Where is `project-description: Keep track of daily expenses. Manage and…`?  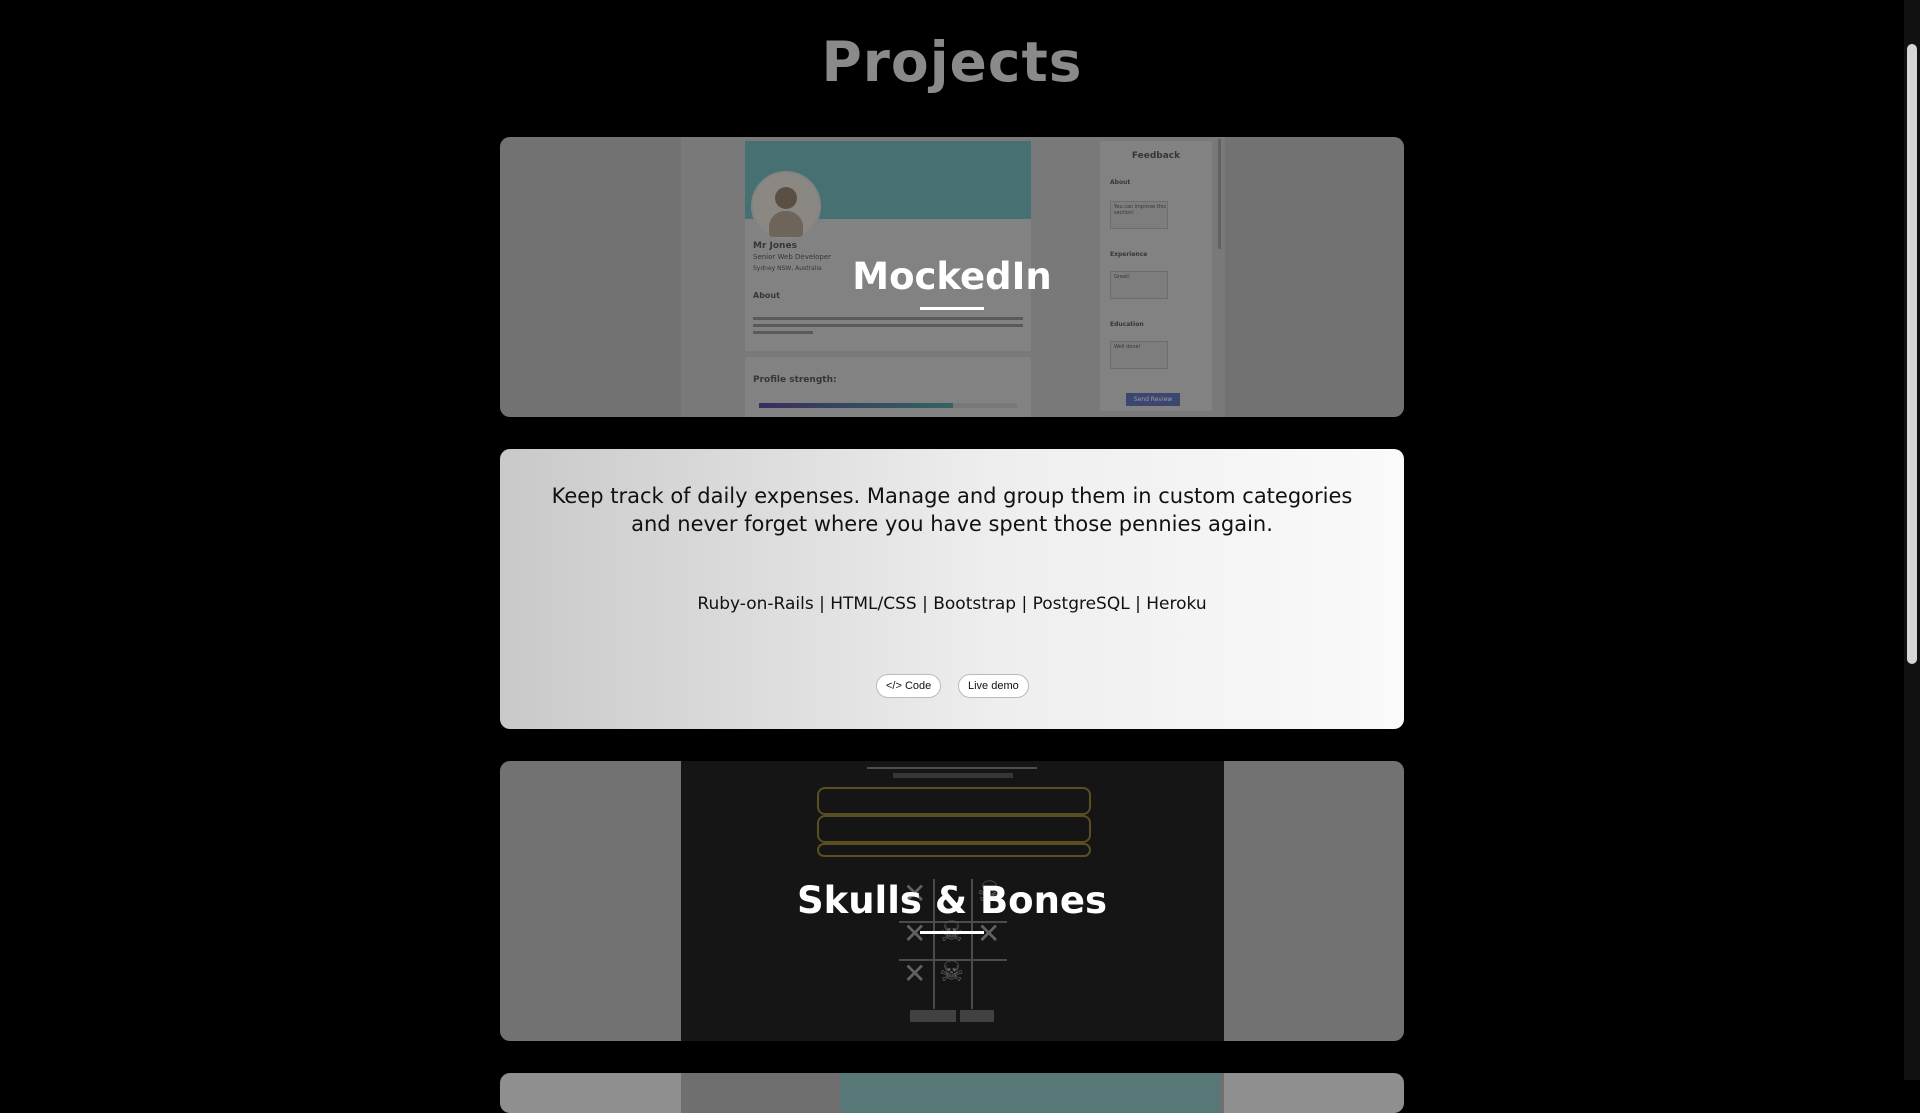 project-description: Keep track of daily expenses. Manage and… is located at coordinates (952, 510).